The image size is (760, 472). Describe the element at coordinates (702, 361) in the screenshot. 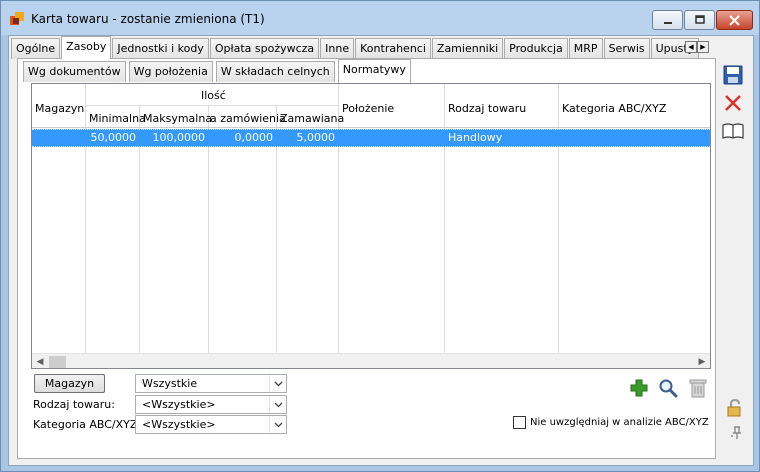

I see `scroll-right-arrow-icon: ▶` at that location.